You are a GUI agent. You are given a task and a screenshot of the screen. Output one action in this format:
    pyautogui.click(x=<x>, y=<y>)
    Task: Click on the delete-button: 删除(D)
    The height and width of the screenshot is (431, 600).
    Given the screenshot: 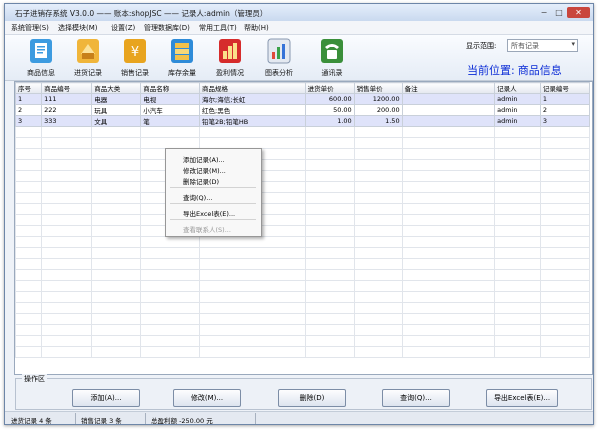 What is the action you would take?
    pyautogui.click(x=312, y=398)
    